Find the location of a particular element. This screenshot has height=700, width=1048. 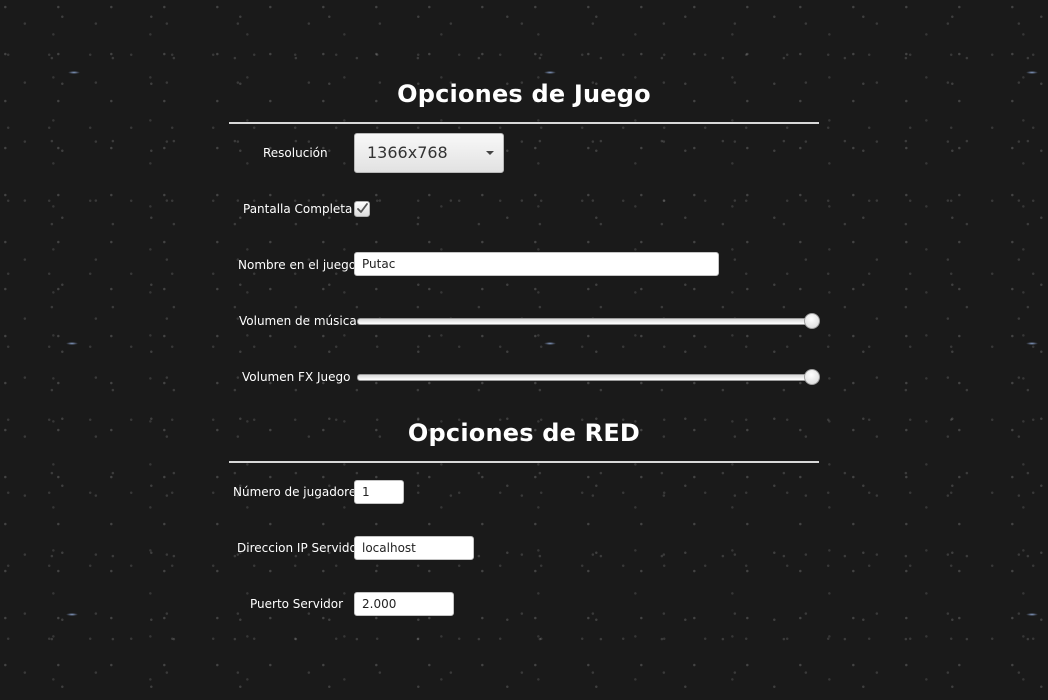

player-name-input is located at coordinates (536, 264).